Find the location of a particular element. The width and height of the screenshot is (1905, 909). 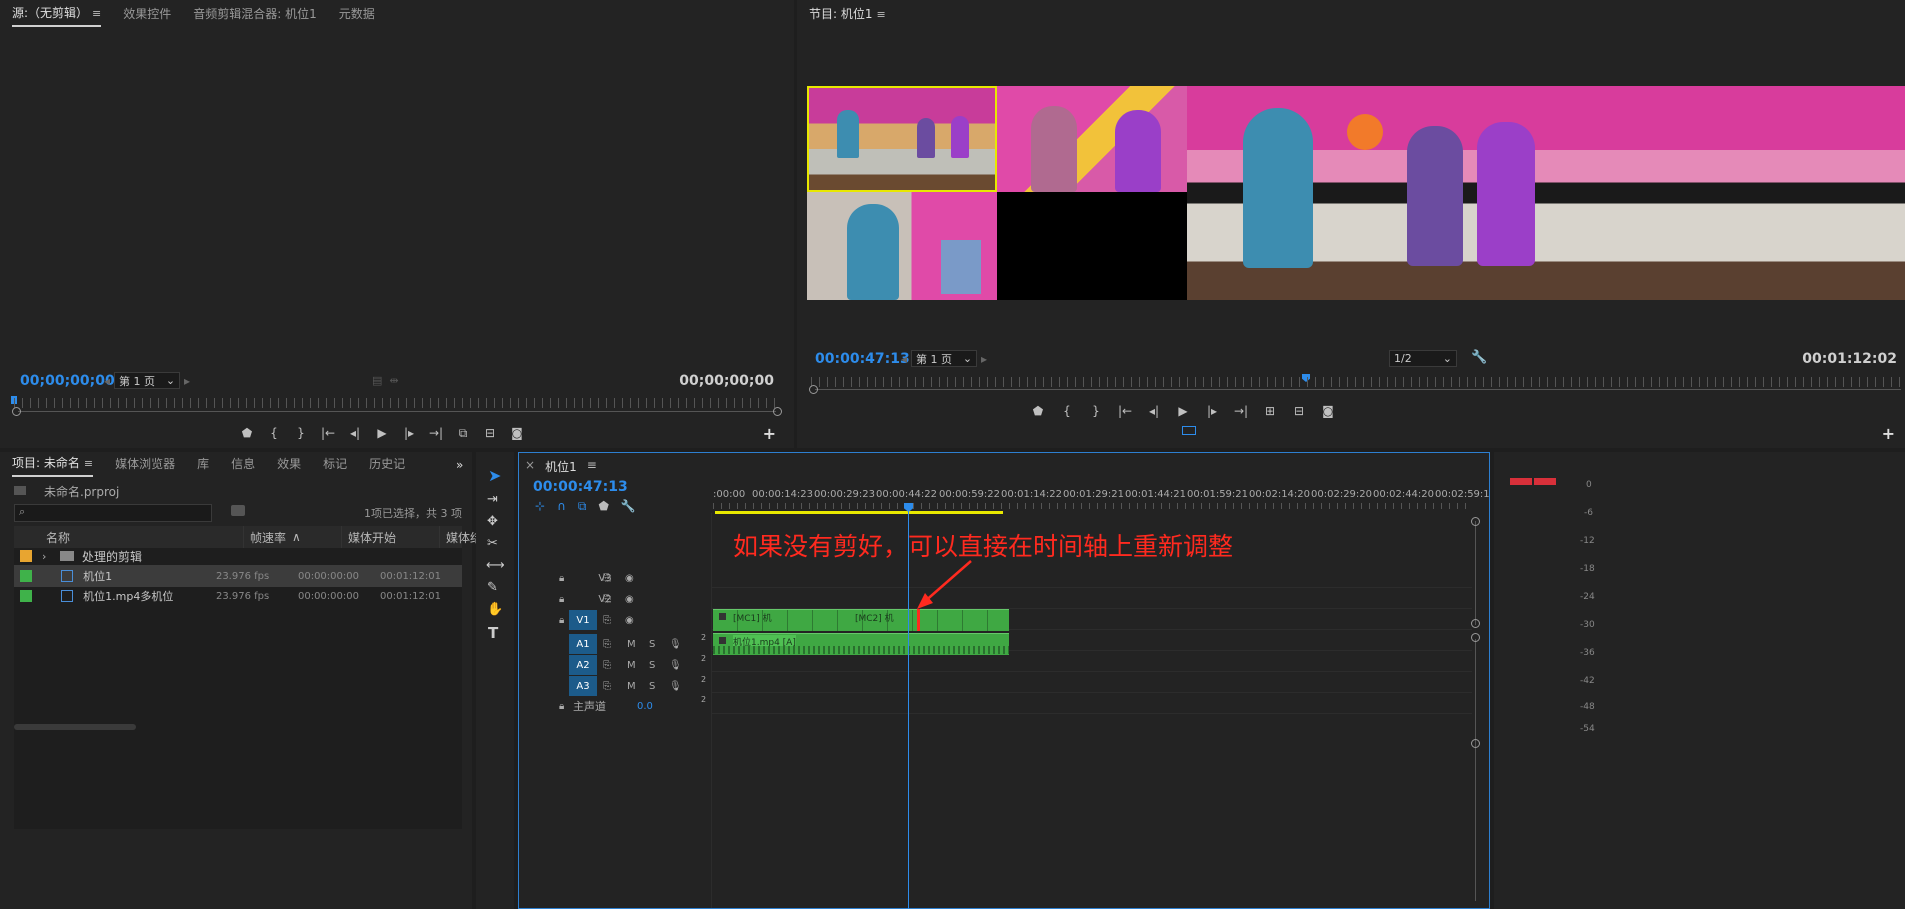

scroll-end-handle-icon is located at coordinates (777, 411).